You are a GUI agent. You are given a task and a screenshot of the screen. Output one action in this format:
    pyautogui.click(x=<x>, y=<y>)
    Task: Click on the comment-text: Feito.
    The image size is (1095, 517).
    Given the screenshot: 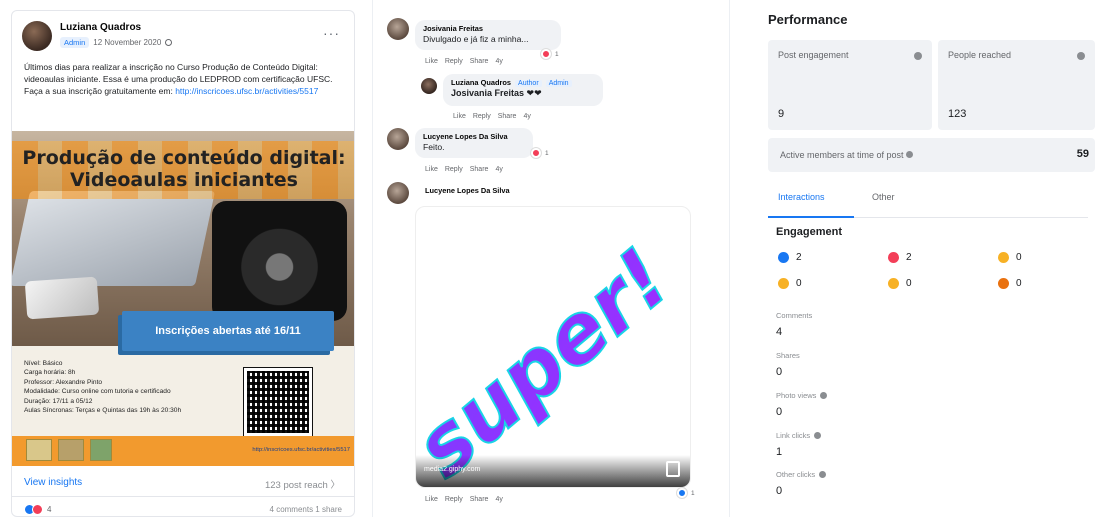 What is the action you would take?
    pyautogui.click(x=434, y=147)
    